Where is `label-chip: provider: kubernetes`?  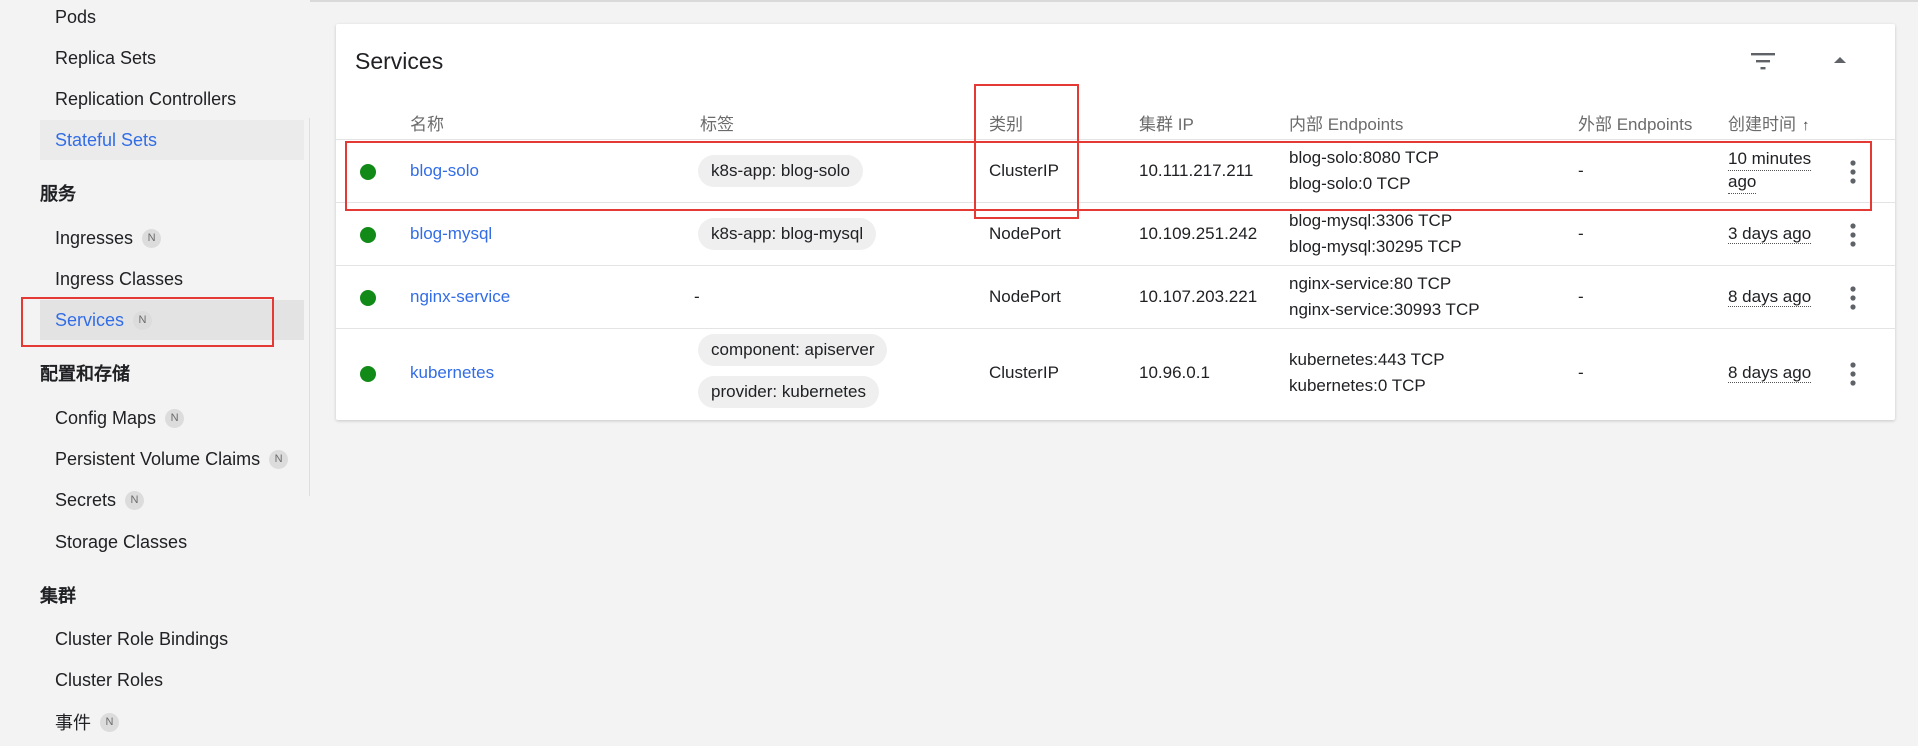 label-chip: provider: kubernetes is located at coordinates (788, 392).